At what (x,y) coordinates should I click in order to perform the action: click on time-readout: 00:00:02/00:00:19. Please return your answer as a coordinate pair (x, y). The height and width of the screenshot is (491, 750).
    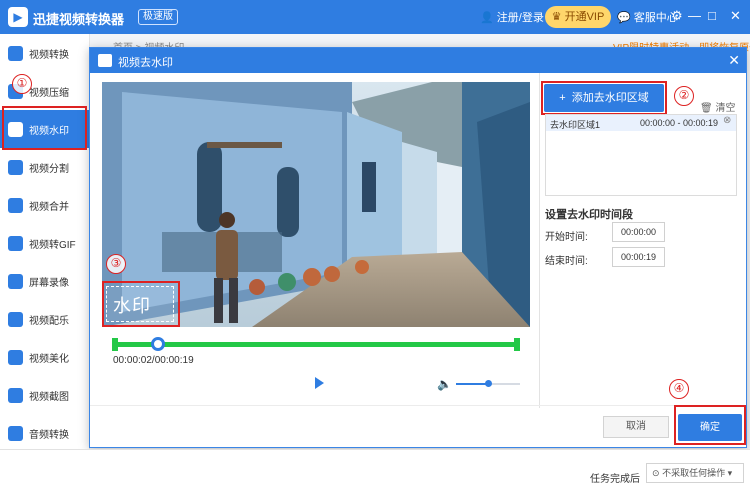
    Looking at the image, I should click on (153, 360).